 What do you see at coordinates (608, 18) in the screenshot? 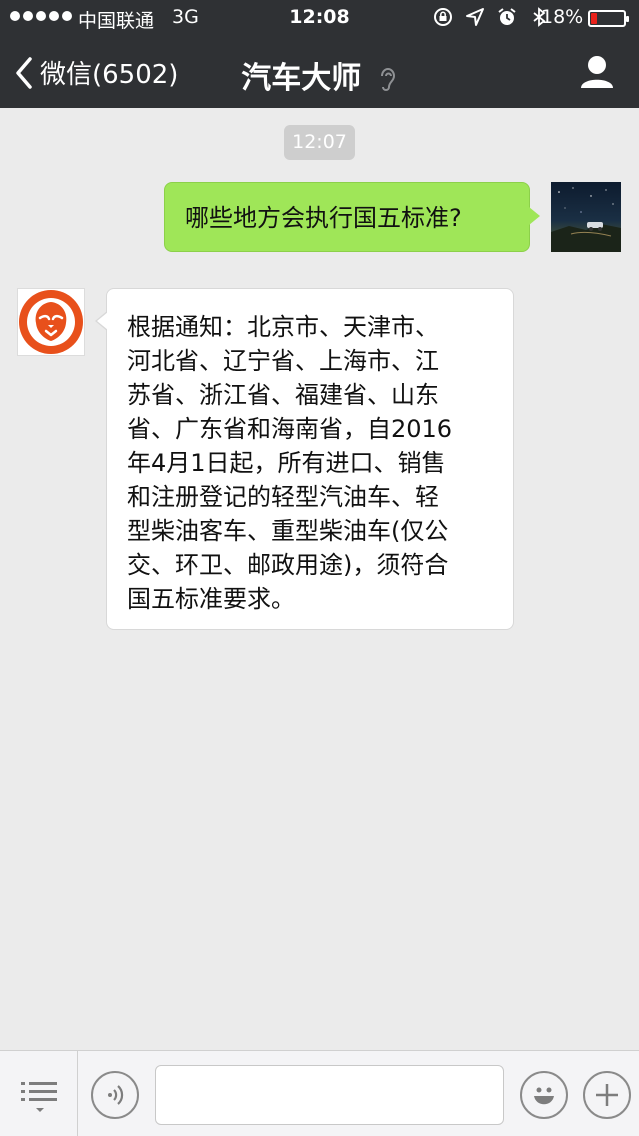
I see `battery-icon` at bounding box center [608, 18].